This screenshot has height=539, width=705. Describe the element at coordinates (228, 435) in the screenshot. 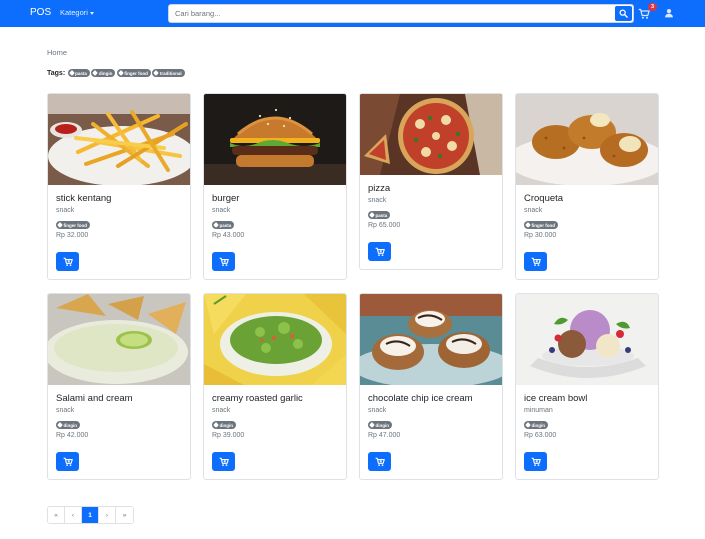

I see `product-price: Rp 39.000` at that location.